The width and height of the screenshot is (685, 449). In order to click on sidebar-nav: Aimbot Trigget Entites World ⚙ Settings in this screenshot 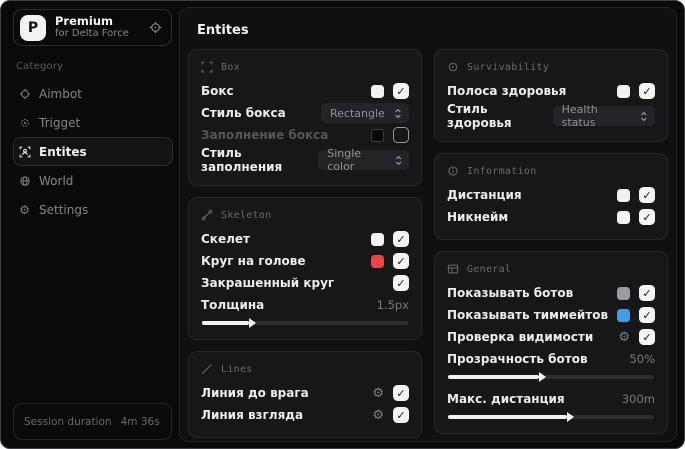, I will do `click(93, 151)`.